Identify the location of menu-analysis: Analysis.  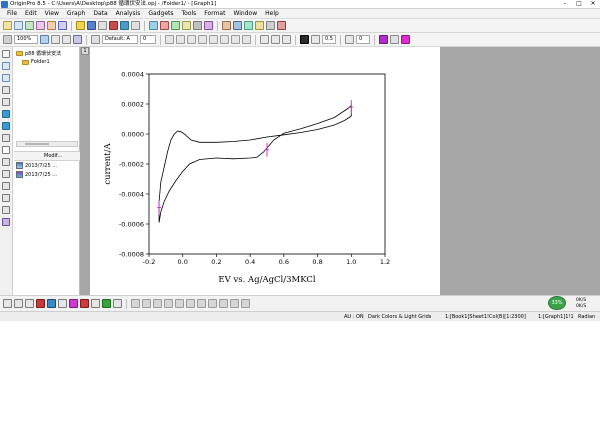
(128, 14).